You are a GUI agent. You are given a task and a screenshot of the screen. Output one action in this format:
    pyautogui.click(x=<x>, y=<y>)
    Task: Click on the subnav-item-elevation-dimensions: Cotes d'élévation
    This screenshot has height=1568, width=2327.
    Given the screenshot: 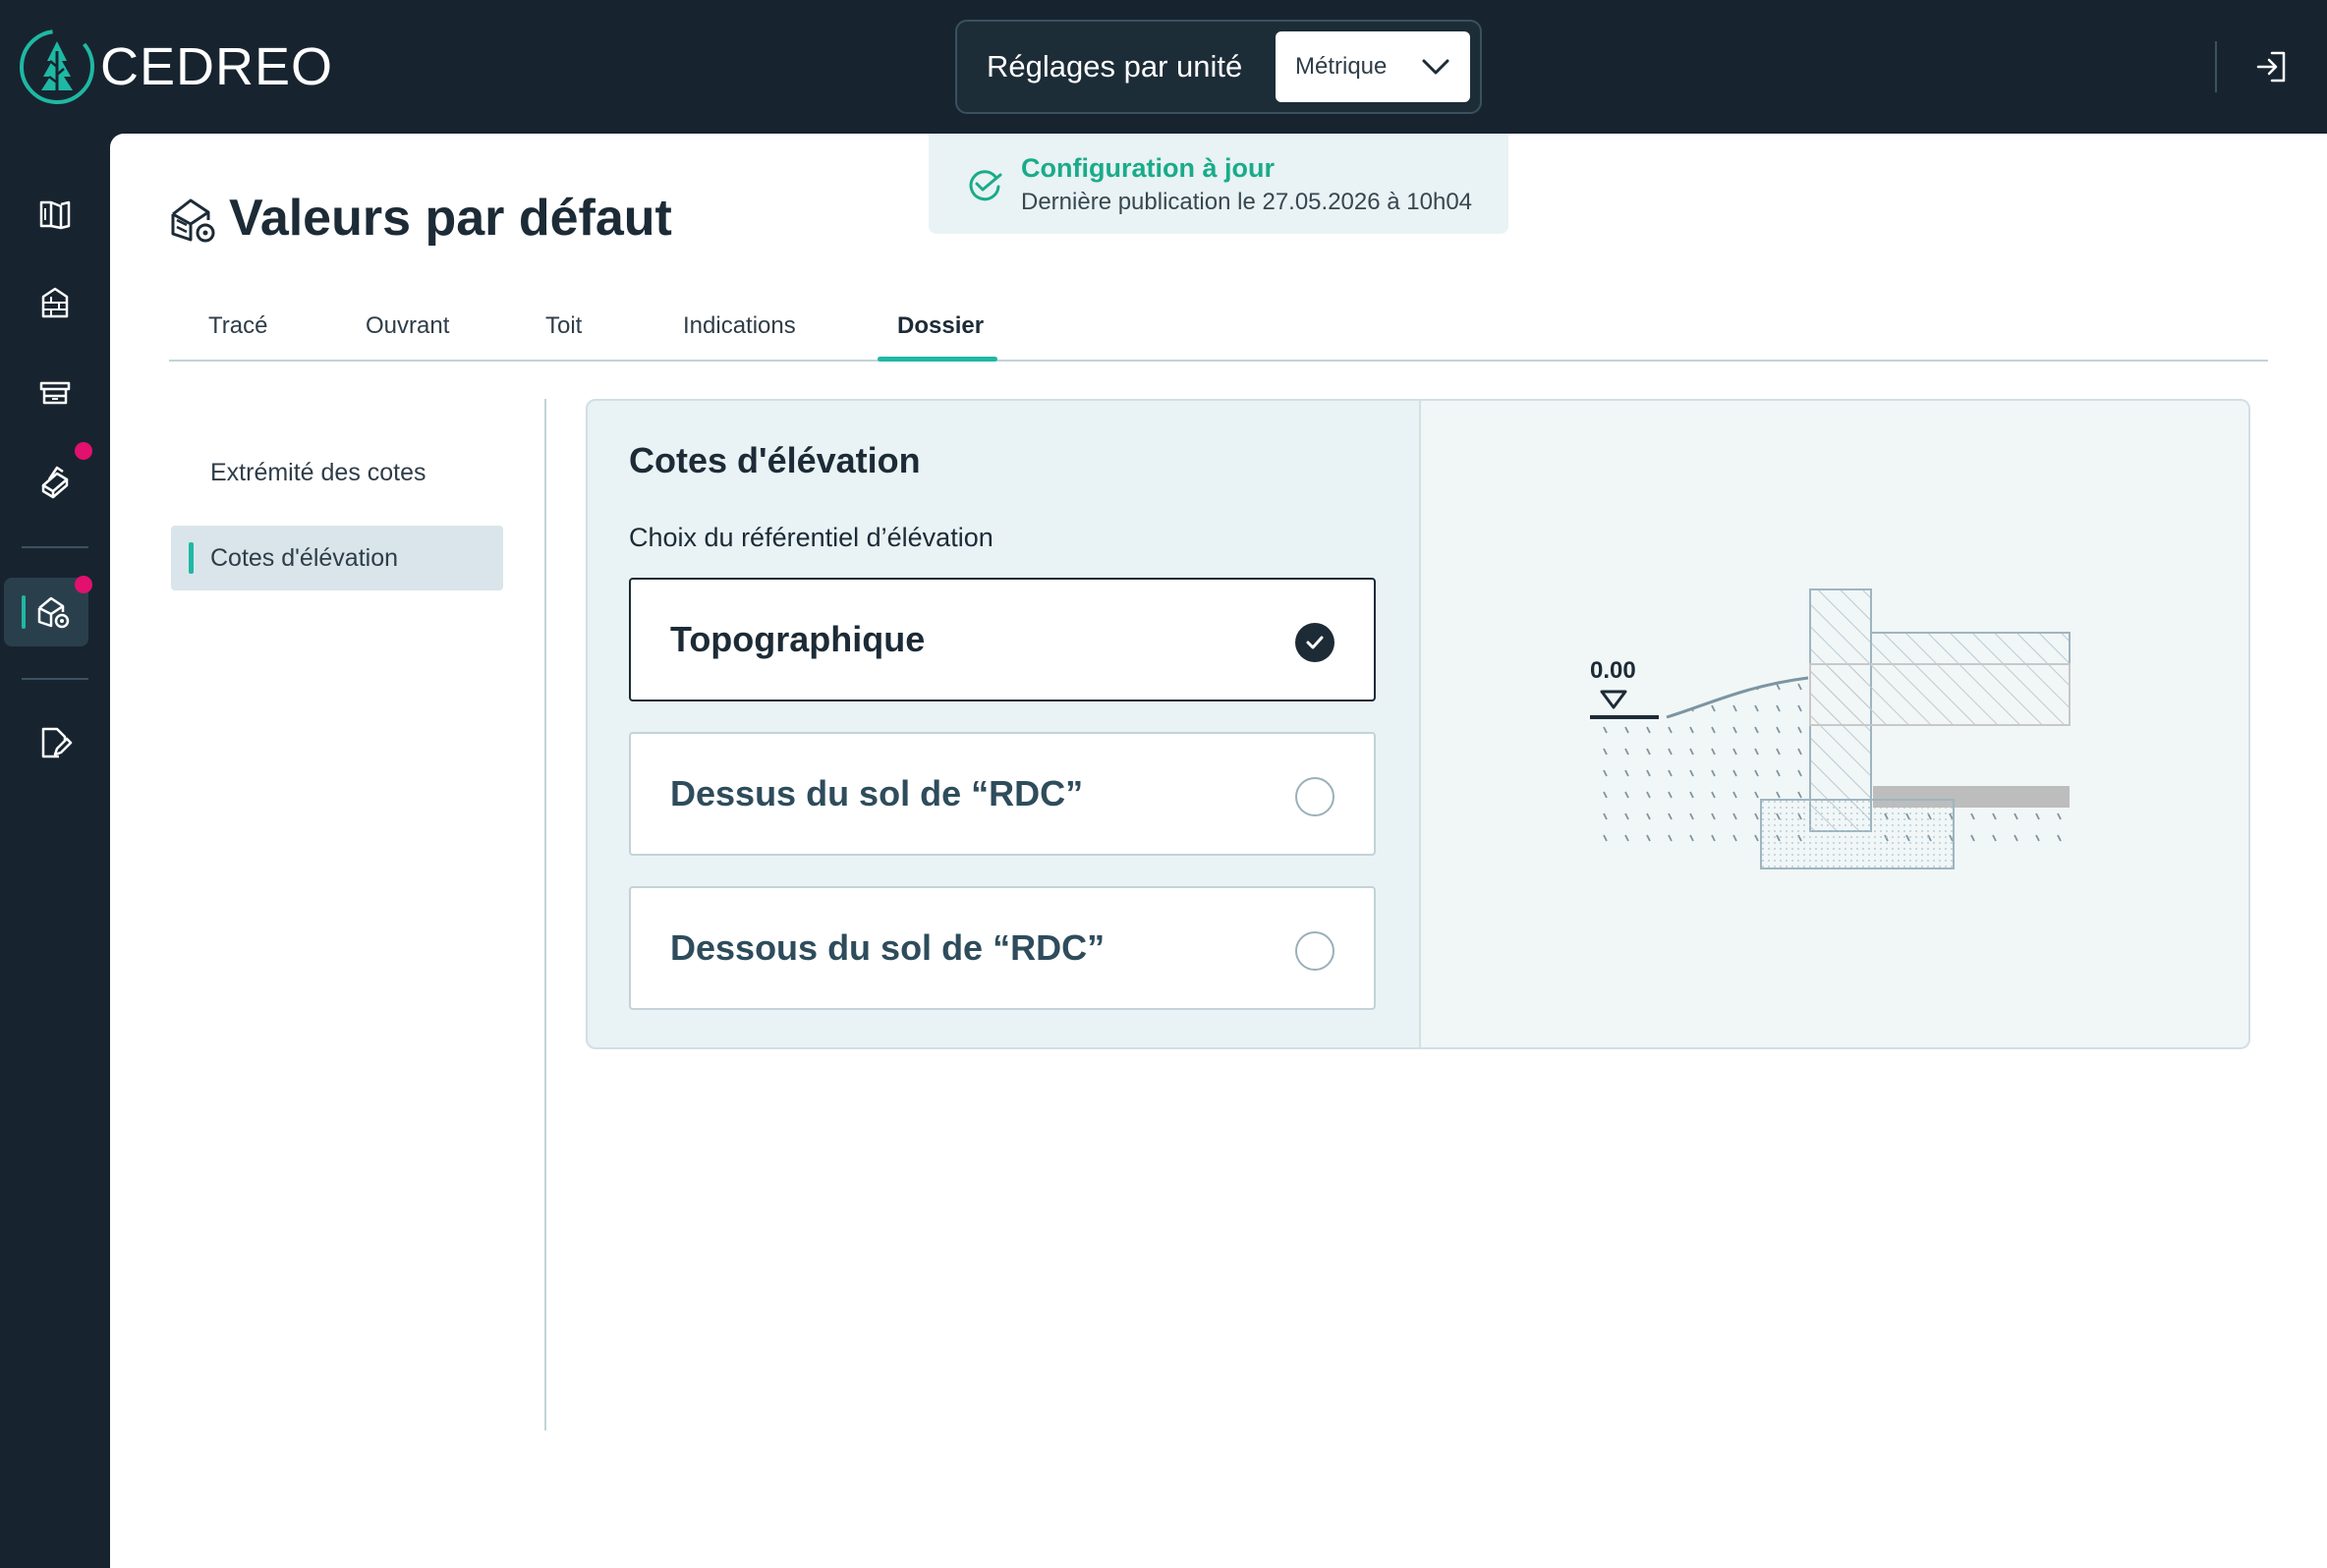 What is the action you would take?
    pyautogui.click(x=337, y=558)
    